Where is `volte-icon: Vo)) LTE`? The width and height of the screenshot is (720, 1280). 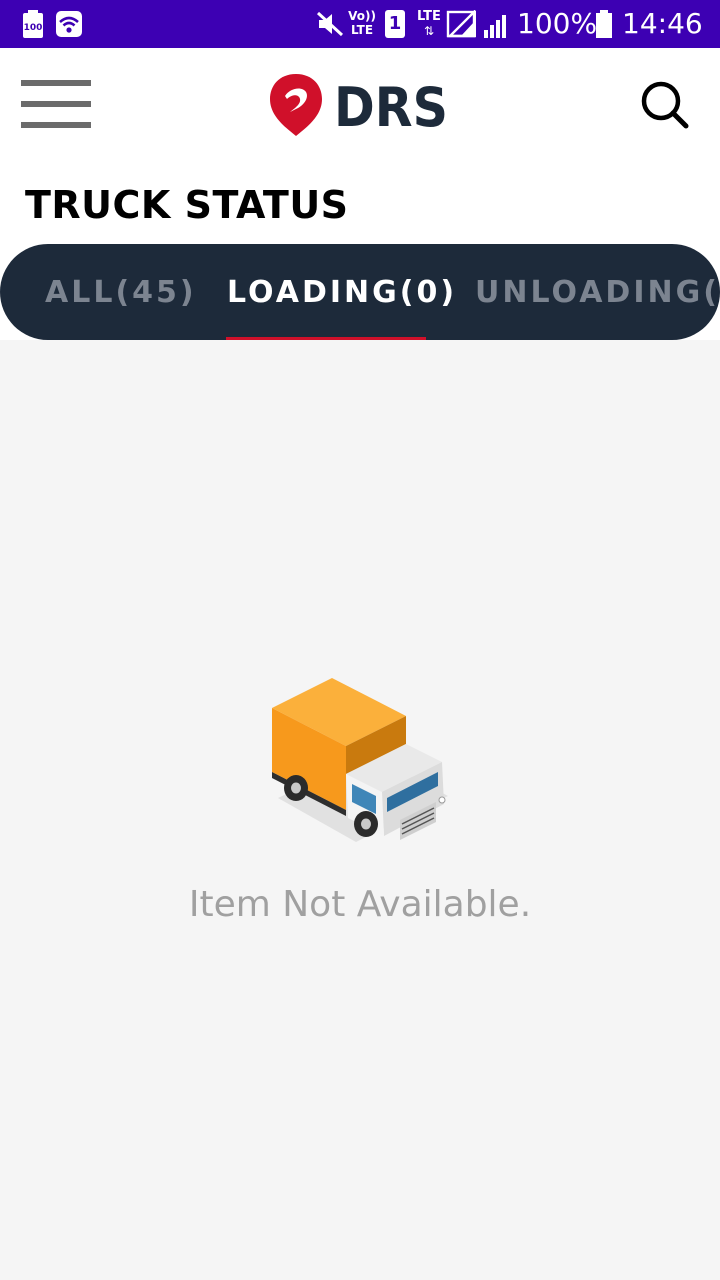 volte-icon: Vo)) LTE is located at coordinates (362, 24).